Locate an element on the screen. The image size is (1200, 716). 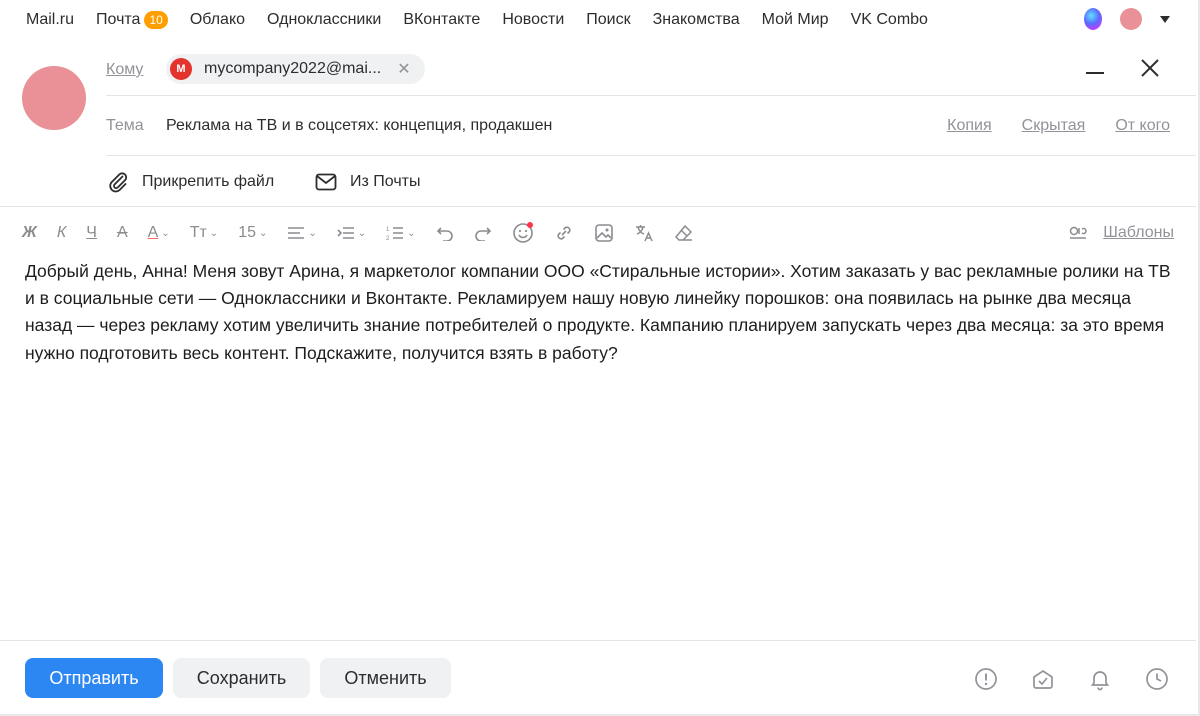
align-button: ⌄ is located at coordinates (302, 233).